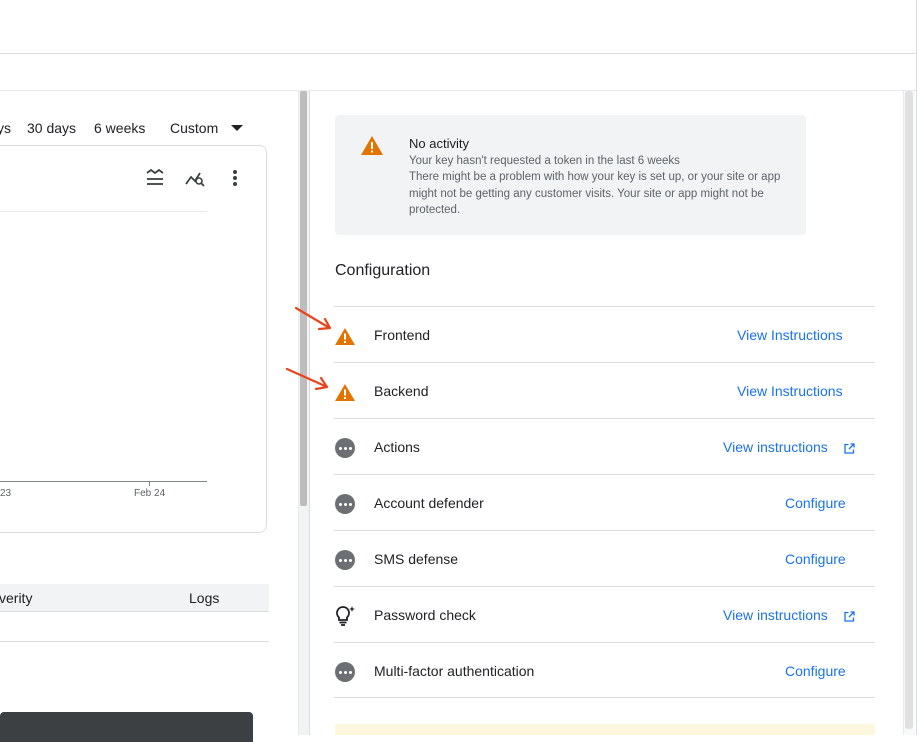  Describe the element at coordinates (103, 211) in the screenshot. I see `chart-gridline` at that location.